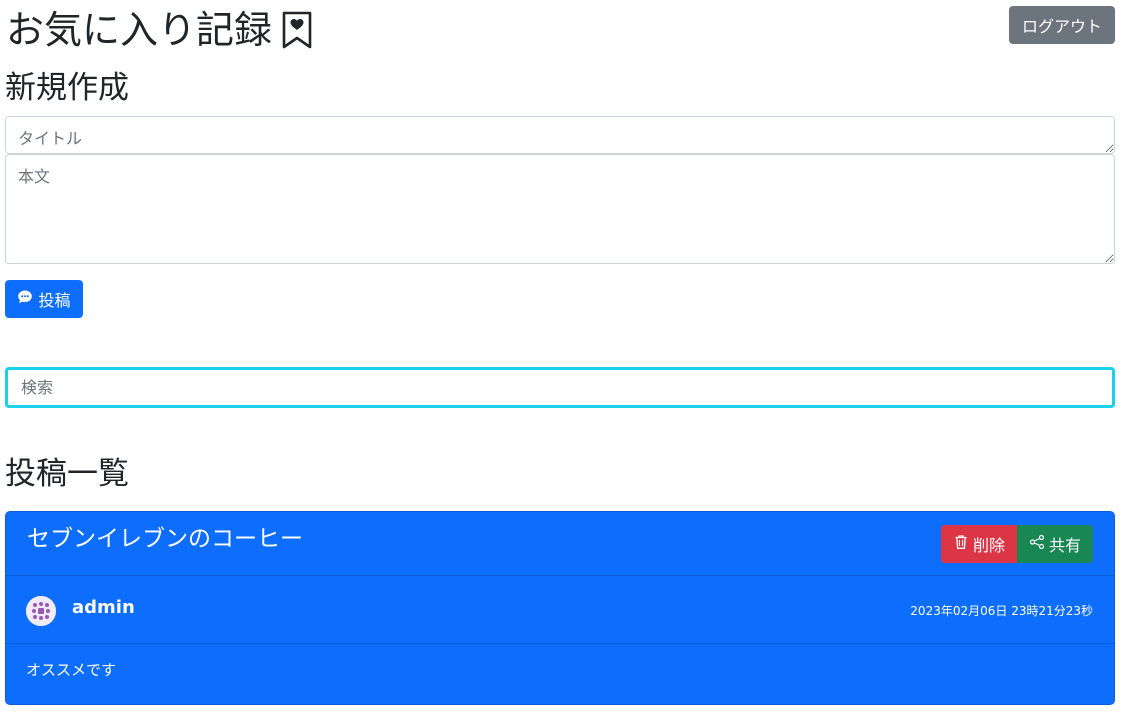  I want to click on post-author-name: admin, so click(103, 607).